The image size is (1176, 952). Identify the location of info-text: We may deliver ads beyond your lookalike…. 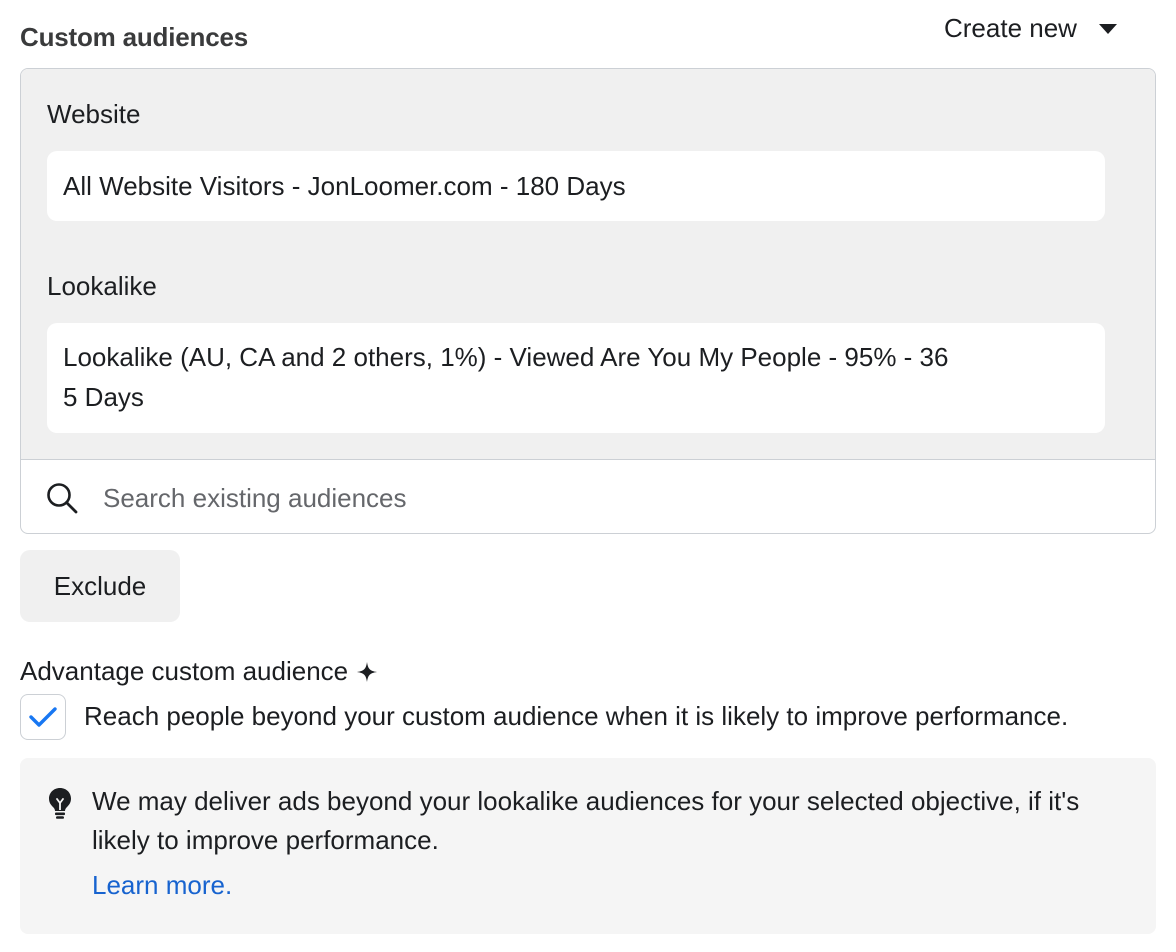
(586, 820).